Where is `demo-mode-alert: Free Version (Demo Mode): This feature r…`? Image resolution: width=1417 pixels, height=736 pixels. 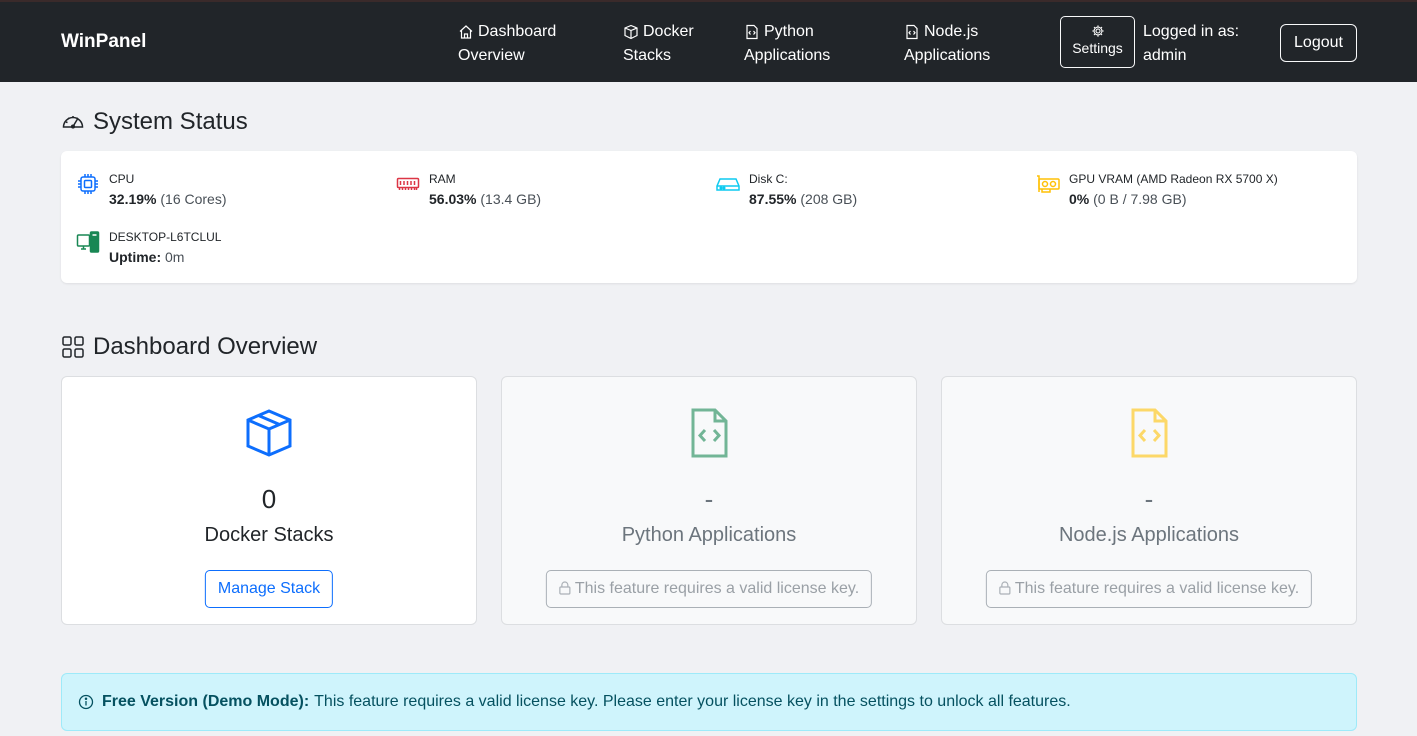 demo-mode-alert: Free Version (Demo Mode): This feature r… is located at coordinates (709, 702).